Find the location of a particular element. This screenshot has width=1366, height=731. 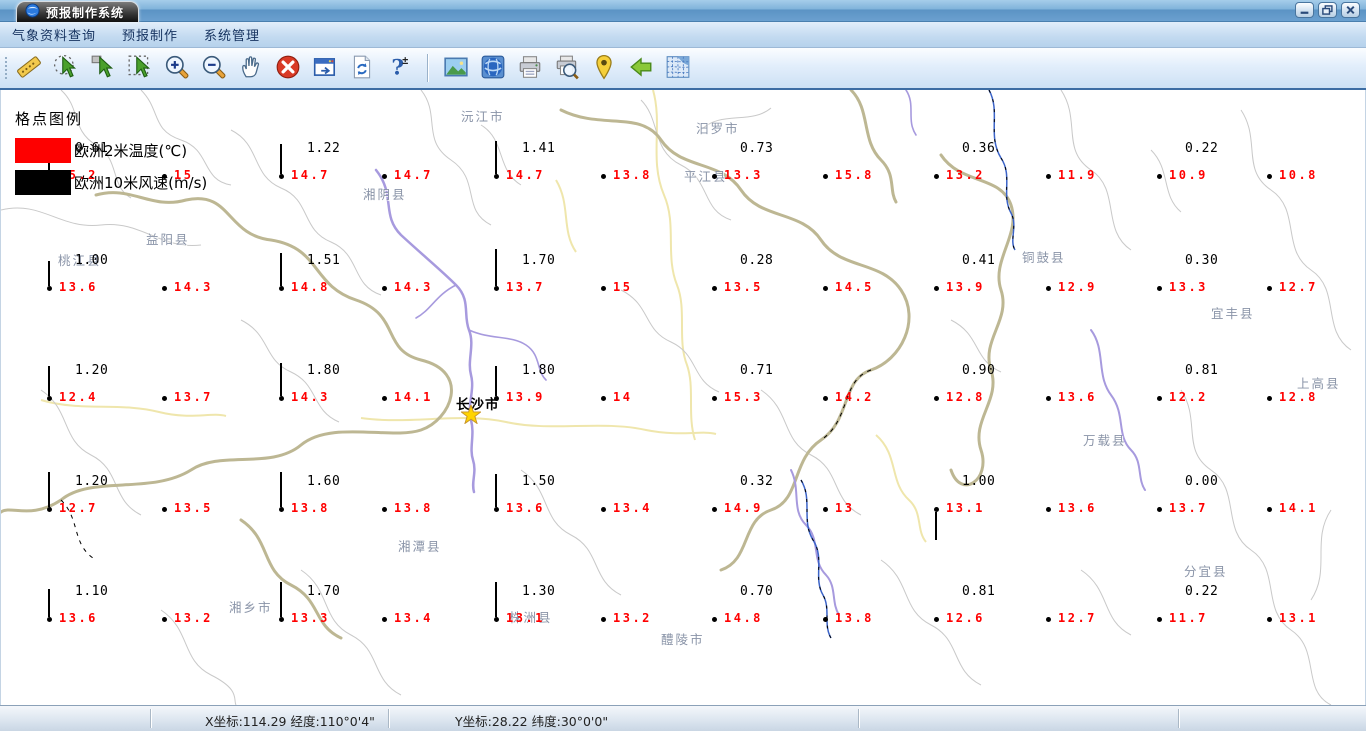

legend-wind-label: 欧洲10米风速(m/s) is located at coordinates (141, 183).